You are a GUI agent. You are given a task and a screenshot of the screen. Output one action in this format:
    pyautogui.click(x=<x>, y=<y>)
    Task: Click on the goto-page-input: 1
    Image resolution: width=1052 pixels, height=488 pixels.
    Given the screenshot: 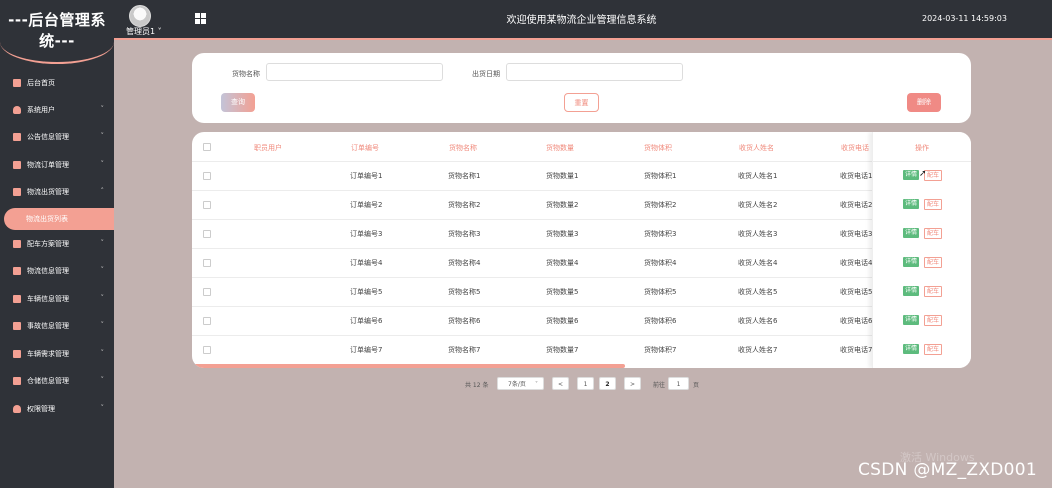 What is the action you would take?
    pyautogui.click(x=678, y=383)
    